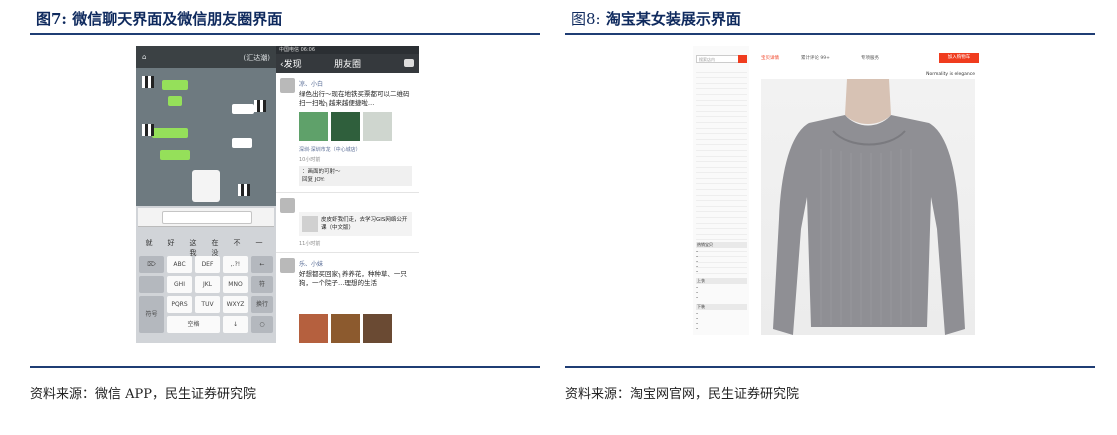 Image resolution: width=1117 pixels, height=435 pixels. What do you see at coordinates (310, 160) in the screenshot?
I see `post-time: 10小时前` at bounding box center [310, 160].